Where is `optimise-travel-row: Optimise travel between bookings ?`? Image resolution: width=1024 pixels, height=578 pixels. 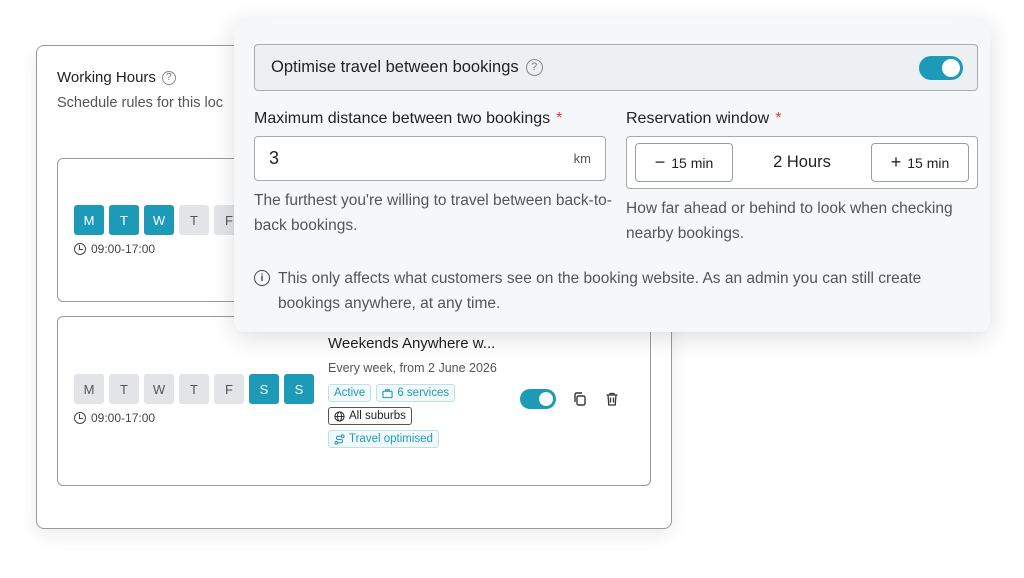
optimise-travel-row: Optimise travel between bookings ? is located at coordinates (616, 67).